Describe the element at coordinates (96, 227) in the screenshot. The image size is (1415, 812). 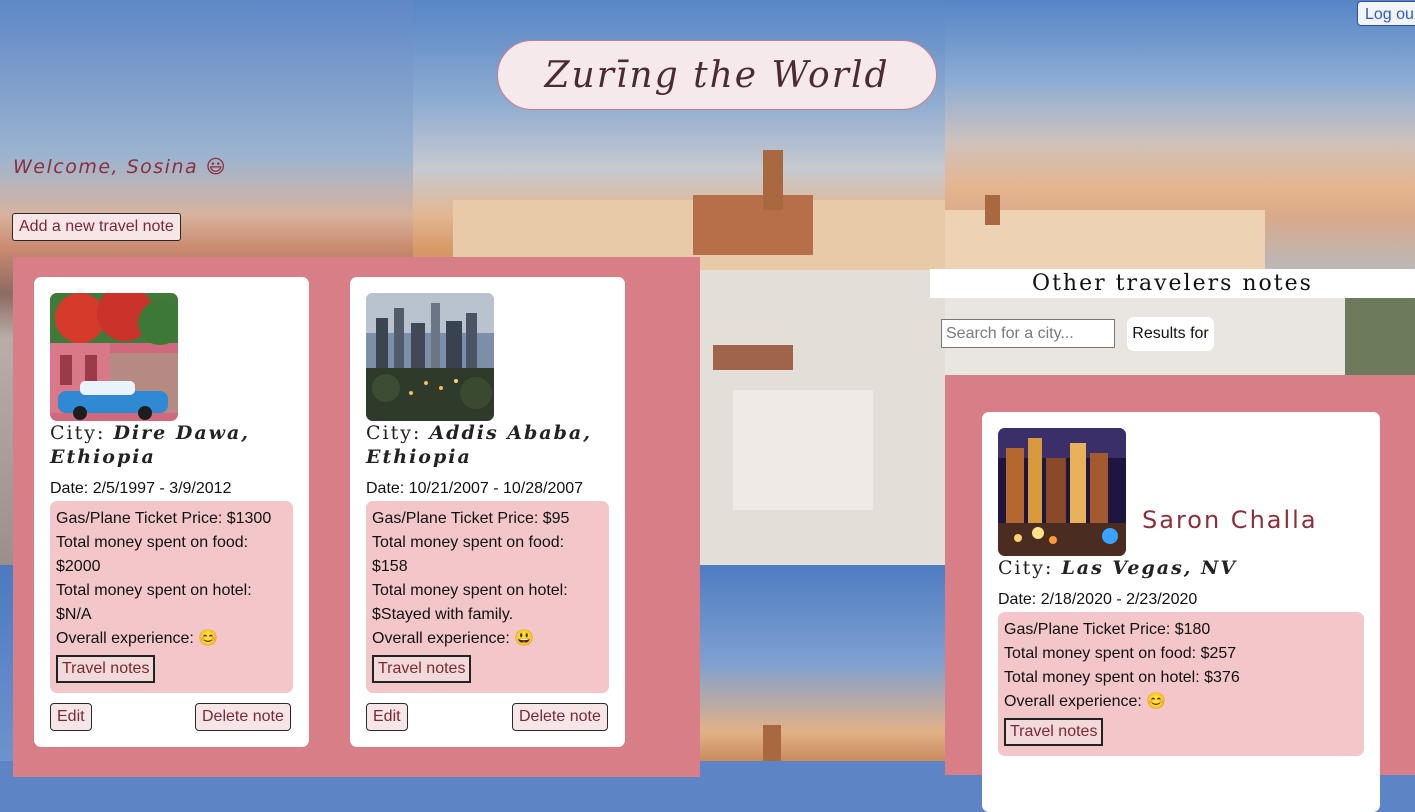
I see `add-travel-note-button: Add a new travel note` at that location.